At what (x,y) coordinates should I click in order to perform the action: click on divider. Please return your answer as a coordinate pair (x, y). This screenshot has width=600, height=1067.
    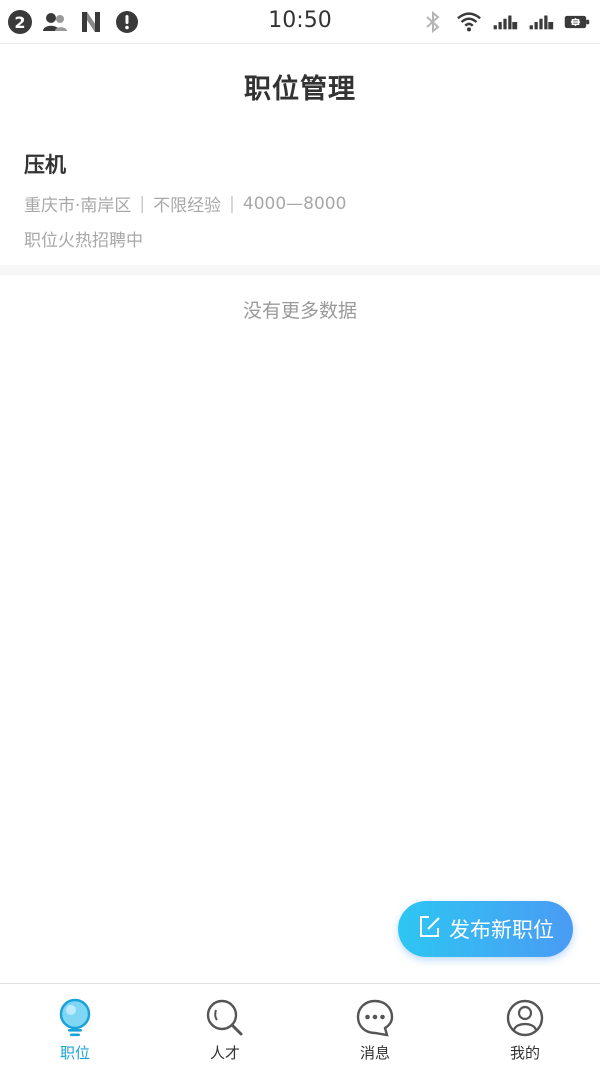
    Looking at the image, I should click on (300, 270).